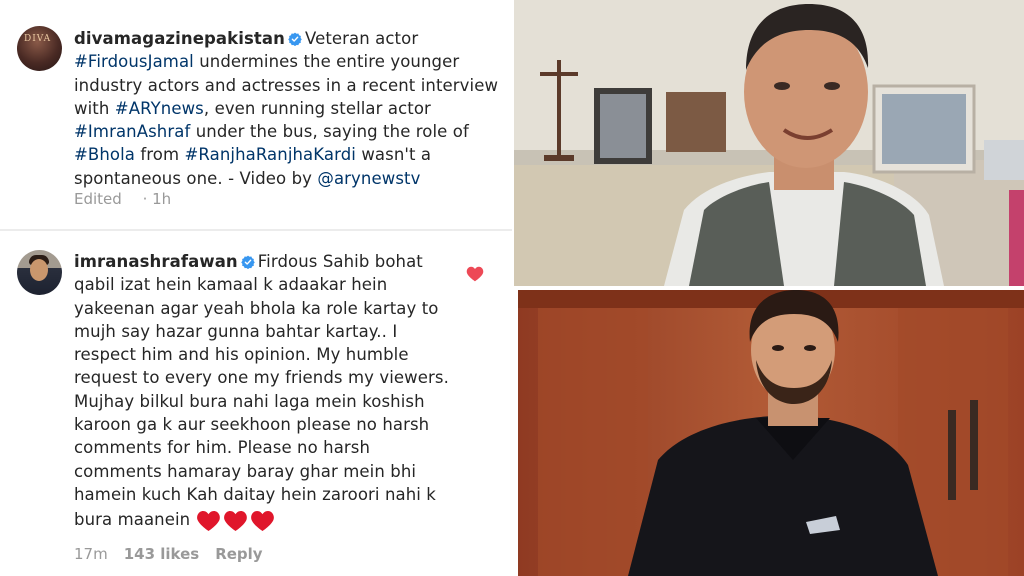  Describe the element at coordinates (362, 38) in the screenshot. I see `comment-text-segment: Veteran actor` at that location.